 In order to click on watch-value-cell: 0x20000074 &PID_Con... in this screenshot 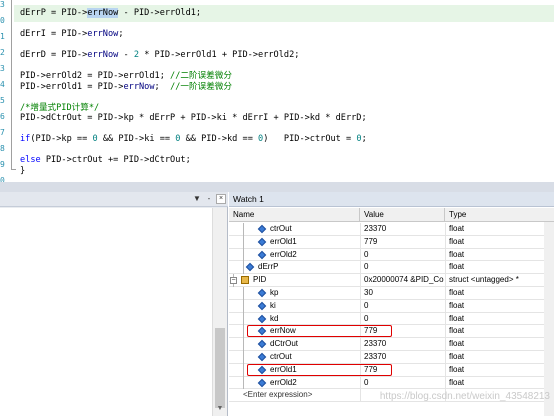, I will do `click(402, 280)`.